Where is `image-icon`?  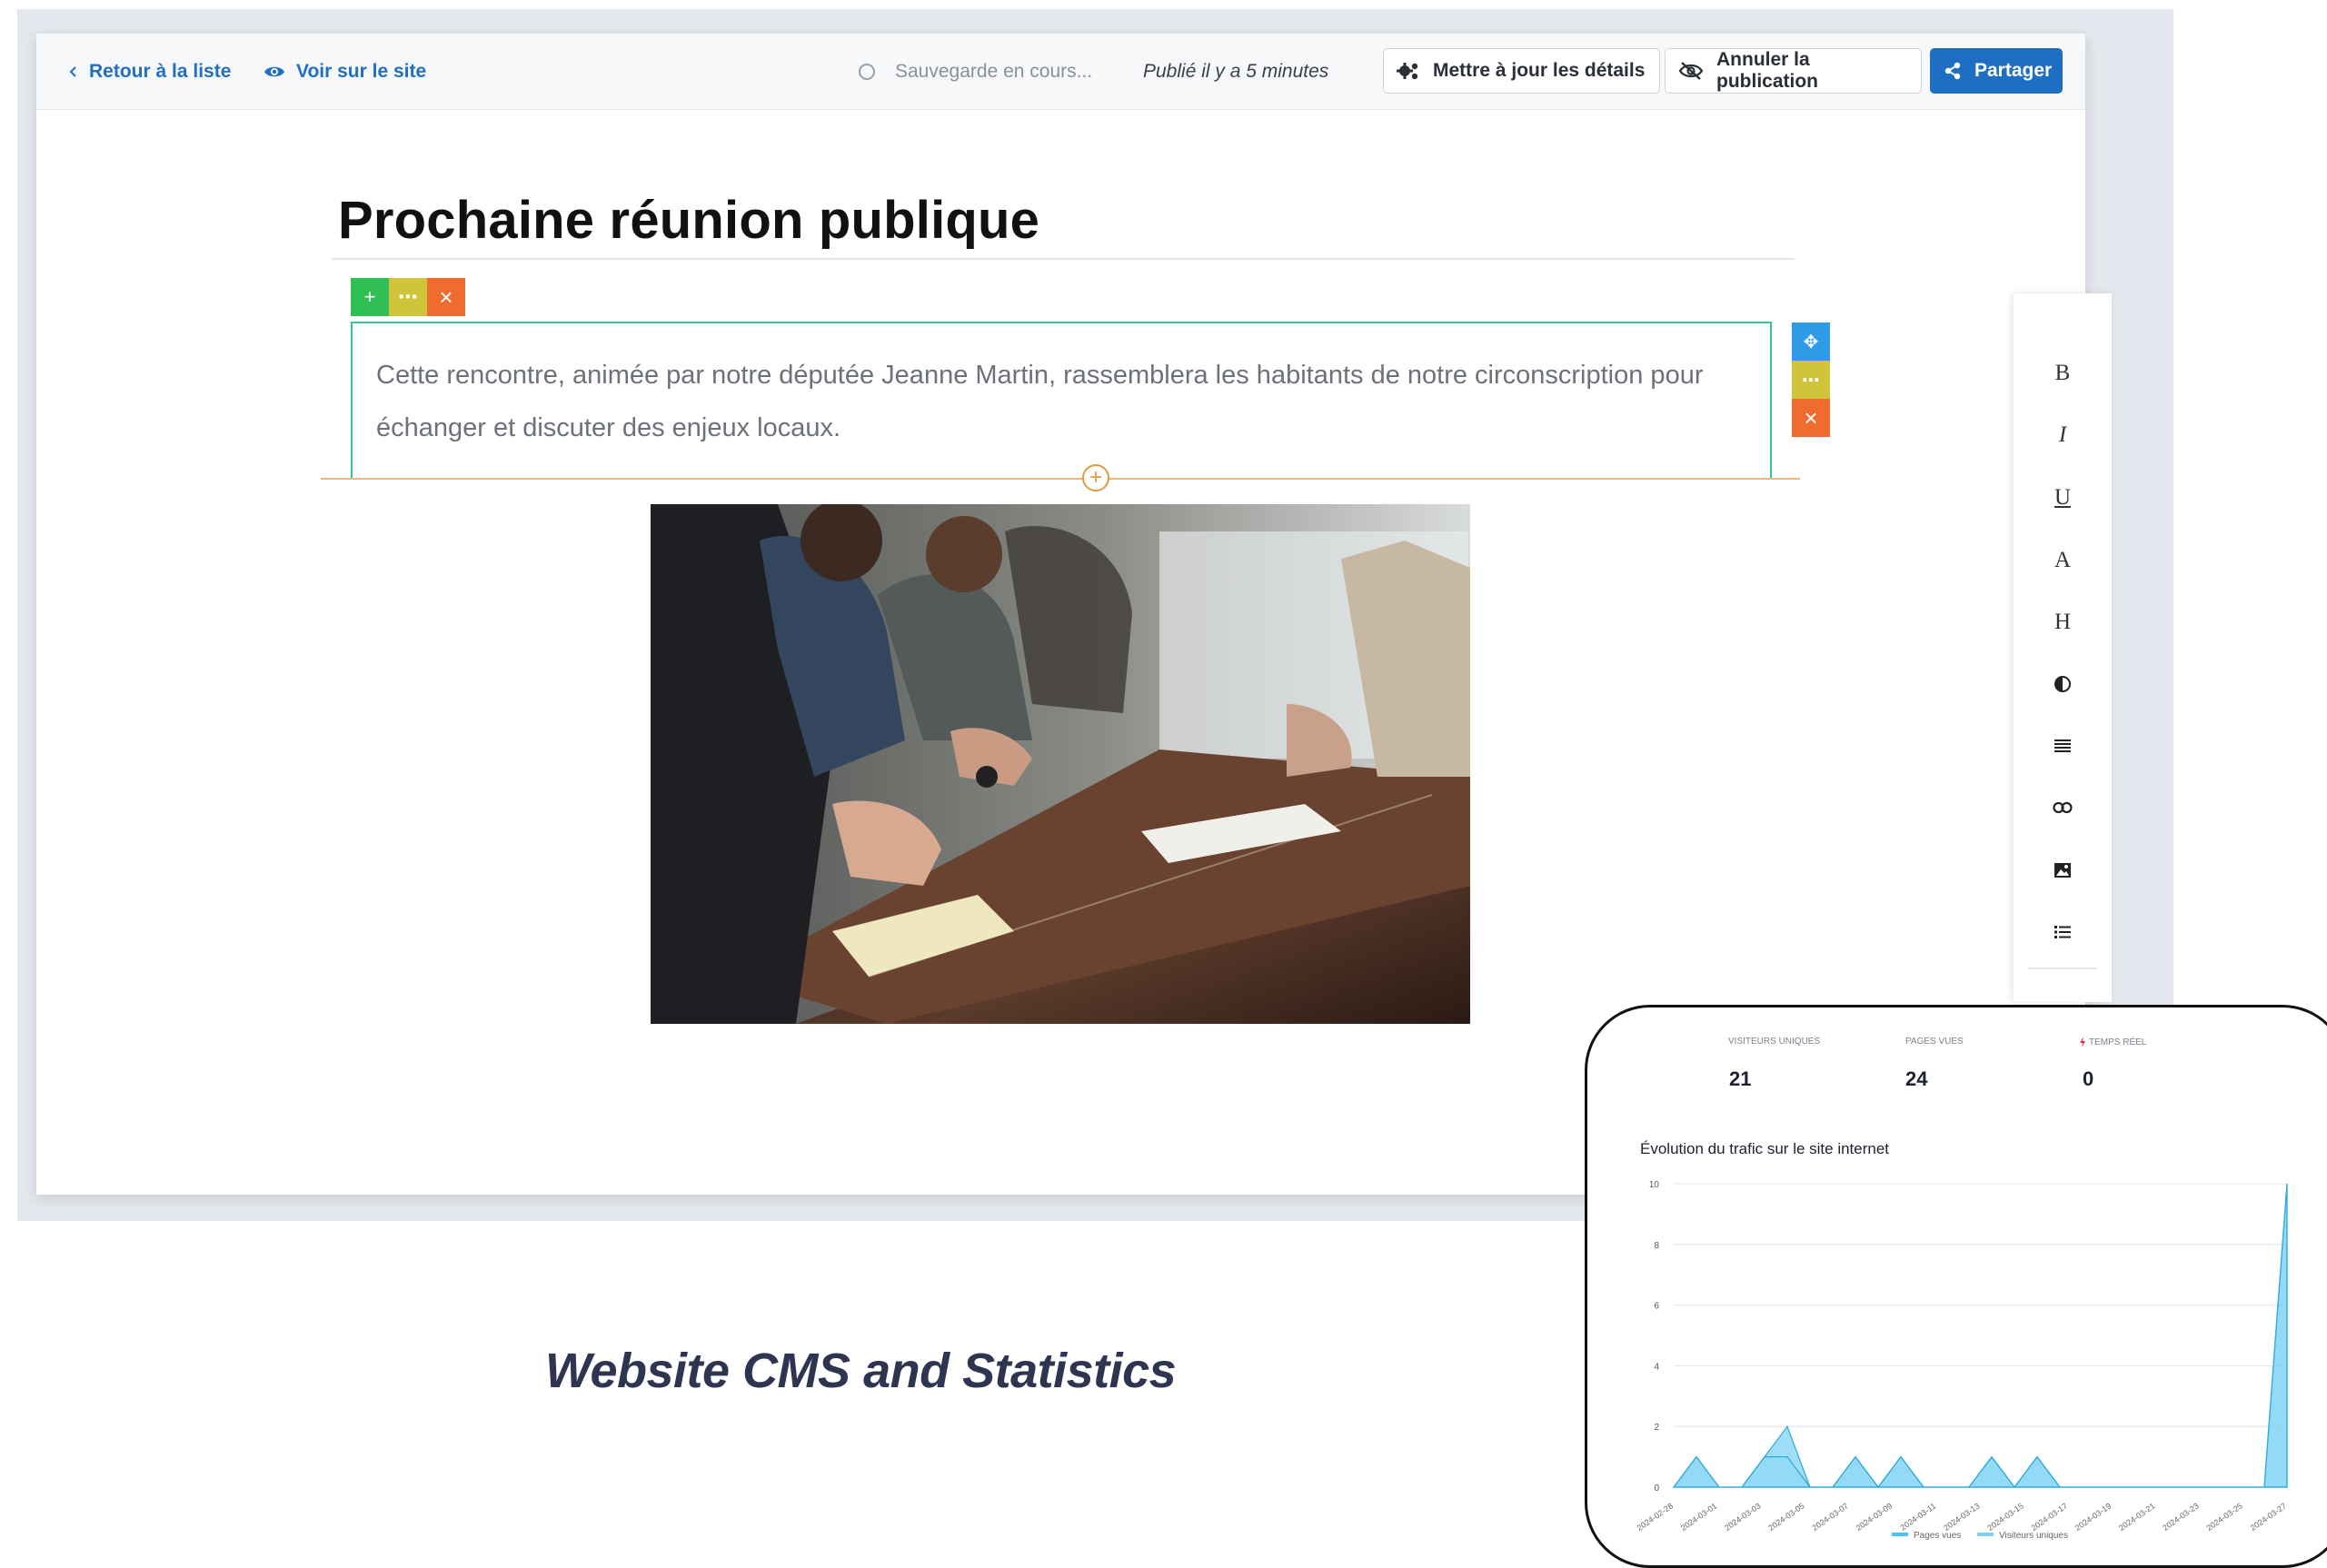 image-icon is located at coordinates (2062, 870).